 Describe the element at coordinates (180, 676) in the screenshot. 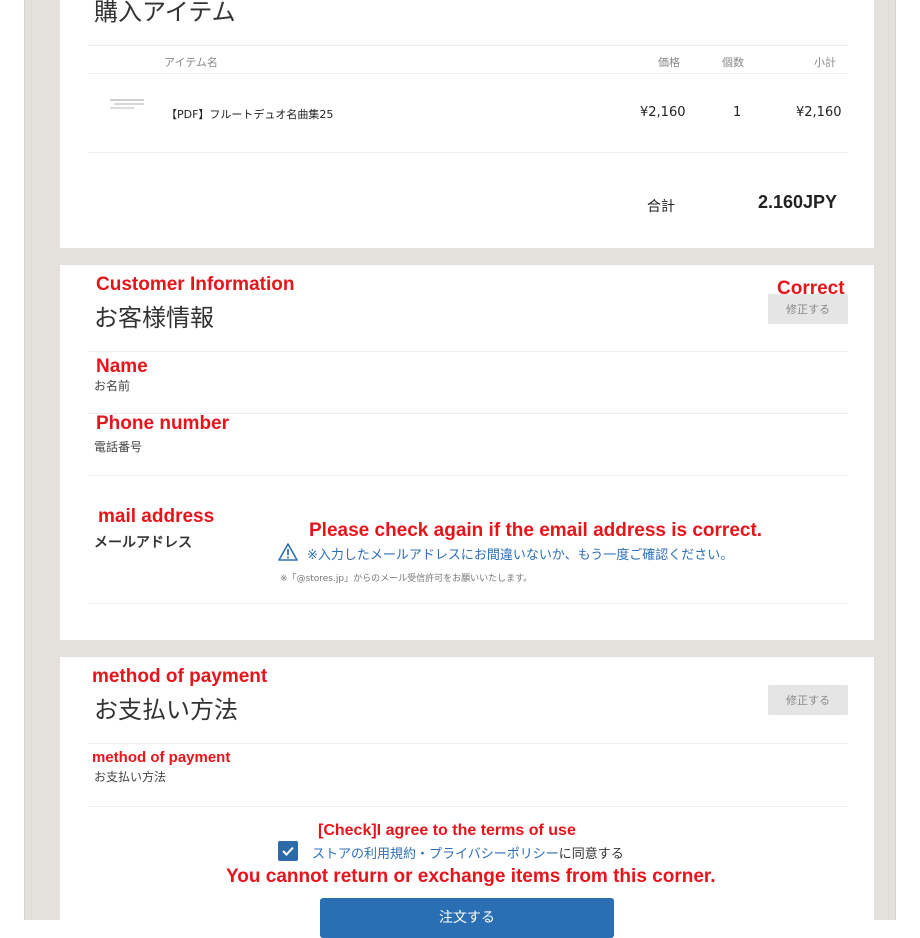

I see `payment-annotation: method of payment` at that location.